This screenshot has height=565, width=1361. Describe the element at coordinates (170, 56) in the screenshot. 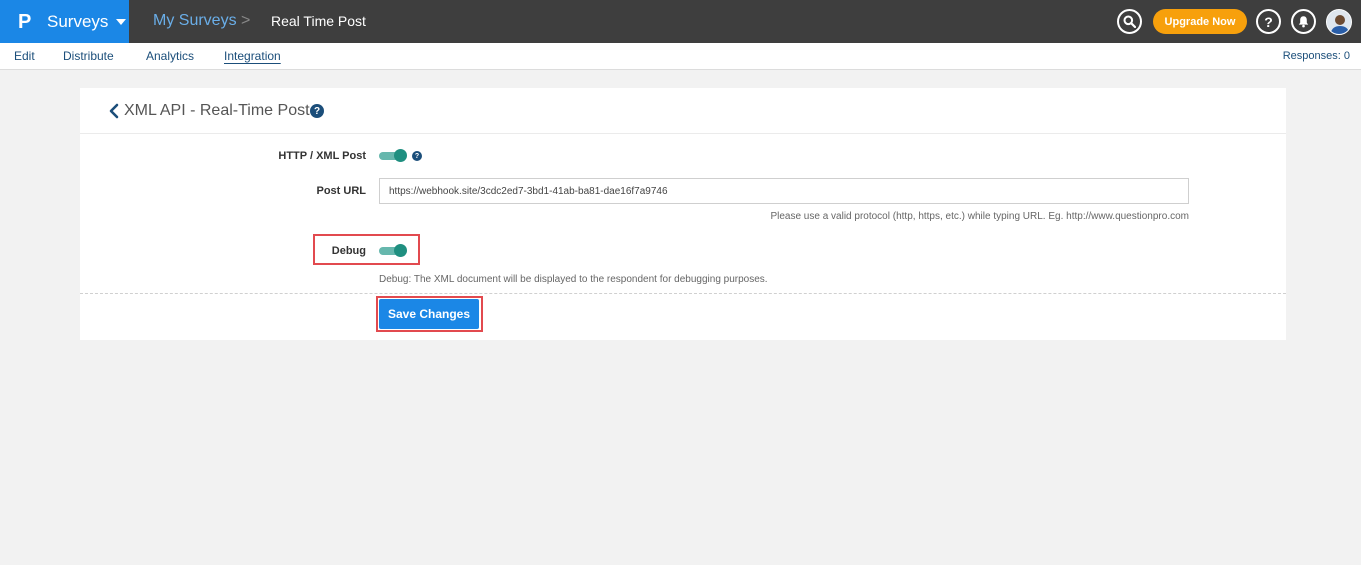

I see `tab-analytics: Analytics` at that location.